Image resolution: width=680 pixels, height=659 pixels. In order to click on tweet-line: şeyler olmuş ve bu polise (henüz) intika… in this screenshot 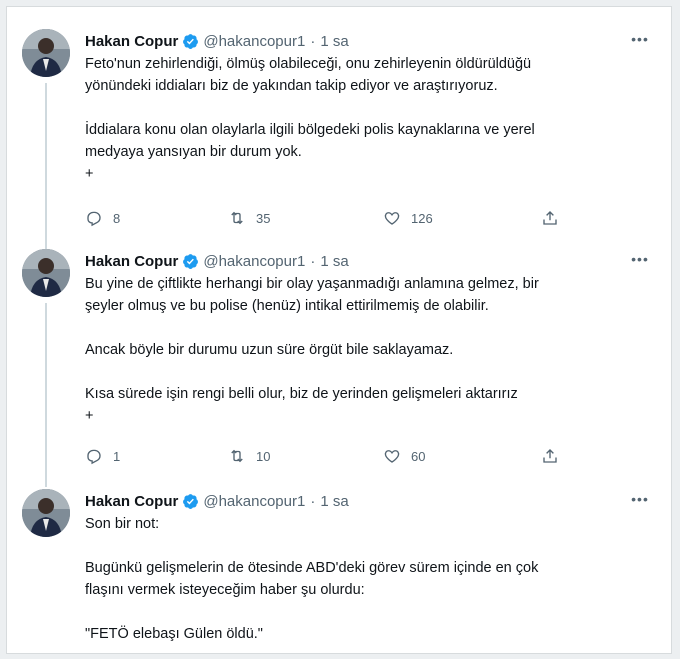, I will do `click(287, 306)`.